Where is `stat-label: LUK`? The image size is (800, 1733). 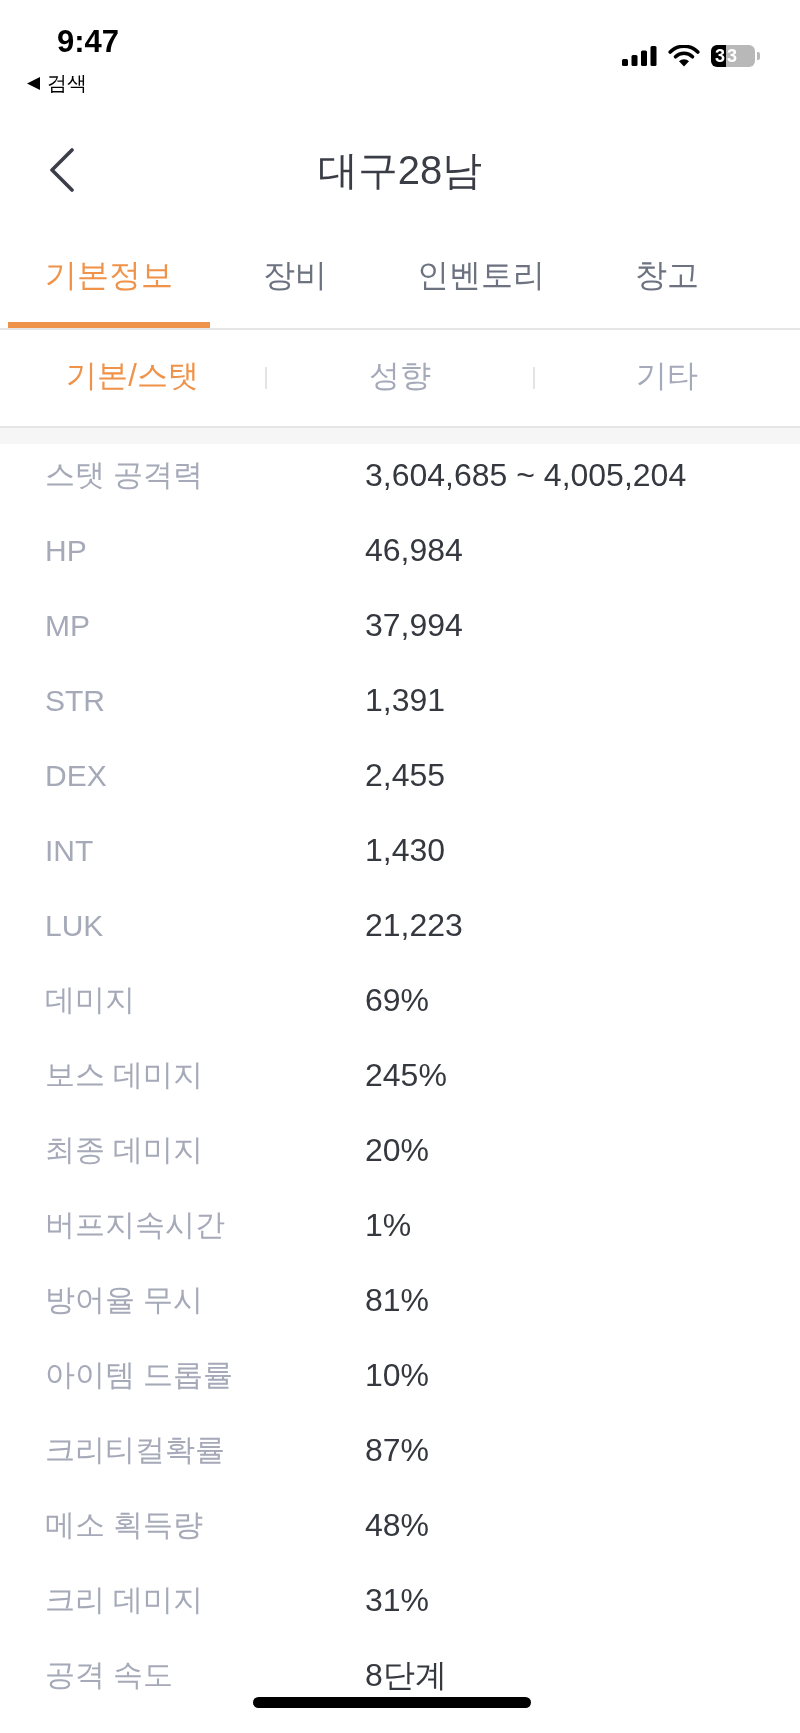
stat-label: LUK is located at coordinates (74, 925).